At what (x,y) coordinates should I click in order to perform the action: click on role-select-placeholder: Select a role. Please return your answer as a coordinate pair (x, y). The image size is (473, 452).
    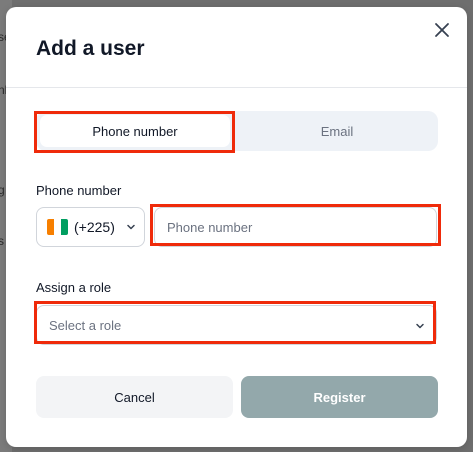
    Looking at the image, I should click on (85, 325).